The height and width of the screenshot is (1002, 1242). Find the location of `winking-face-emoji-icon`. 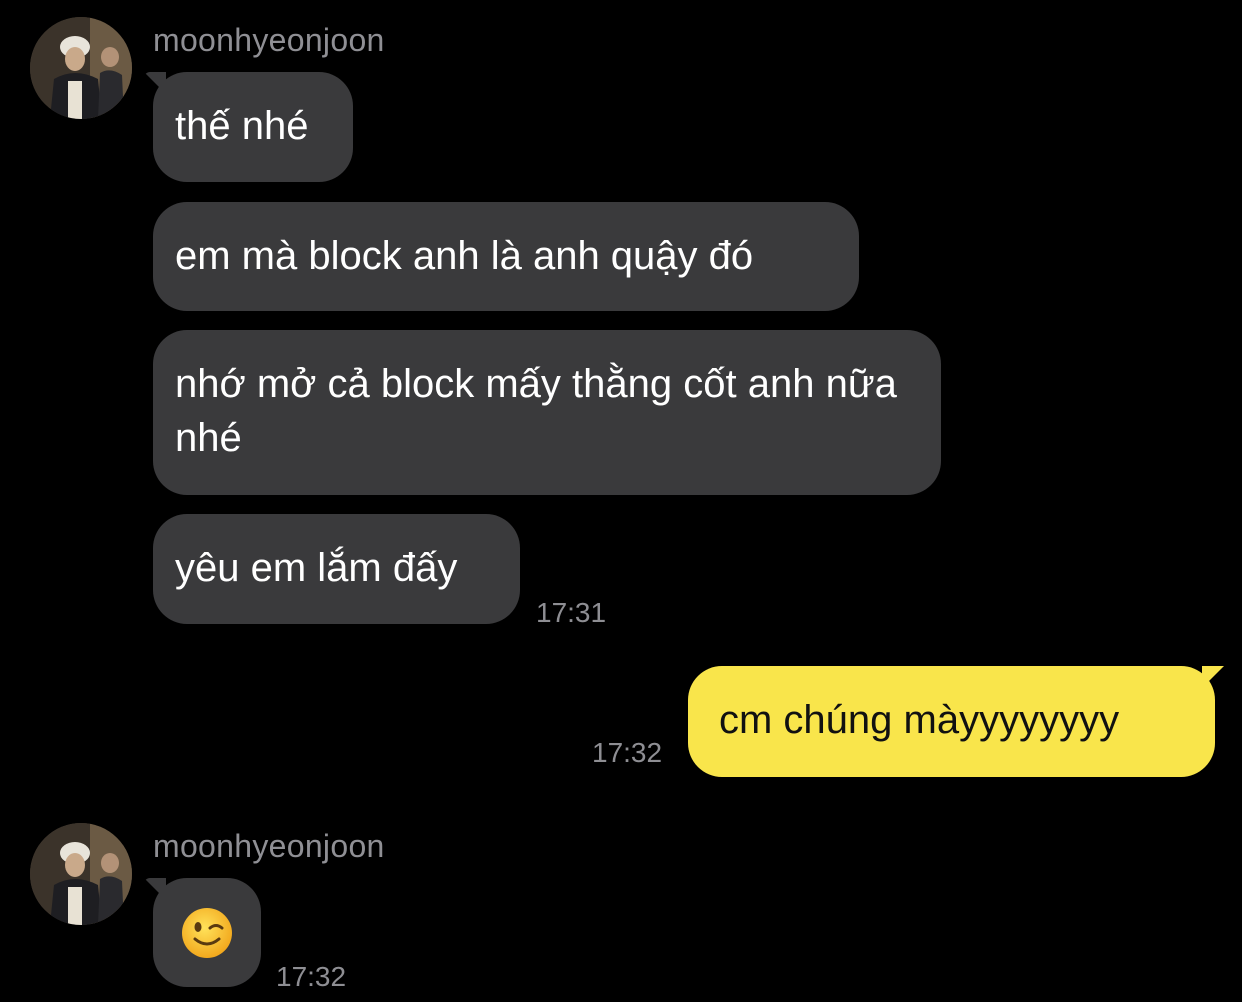

winking-face-emoji-icon is located at coordinates (207, 933).